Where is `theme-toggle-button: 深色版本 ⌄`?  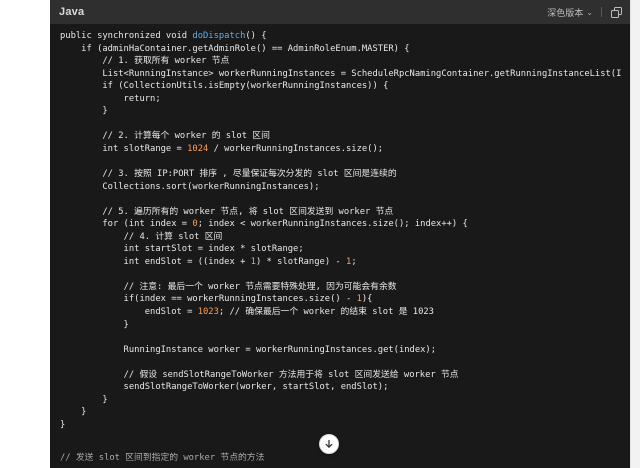 theme-toggle-button: 深色版本 ⌄ is located at coordinates (570, 12).